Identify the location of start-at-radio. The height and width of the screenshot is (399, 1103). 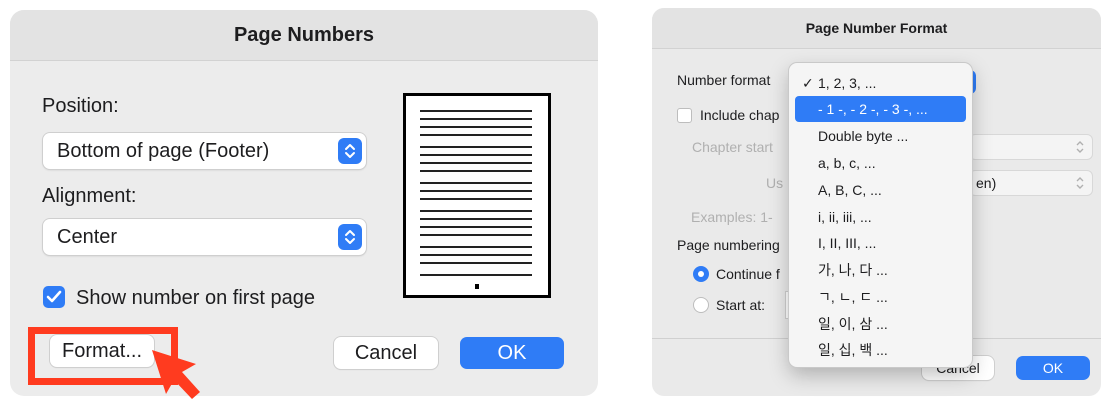
(701, 305).